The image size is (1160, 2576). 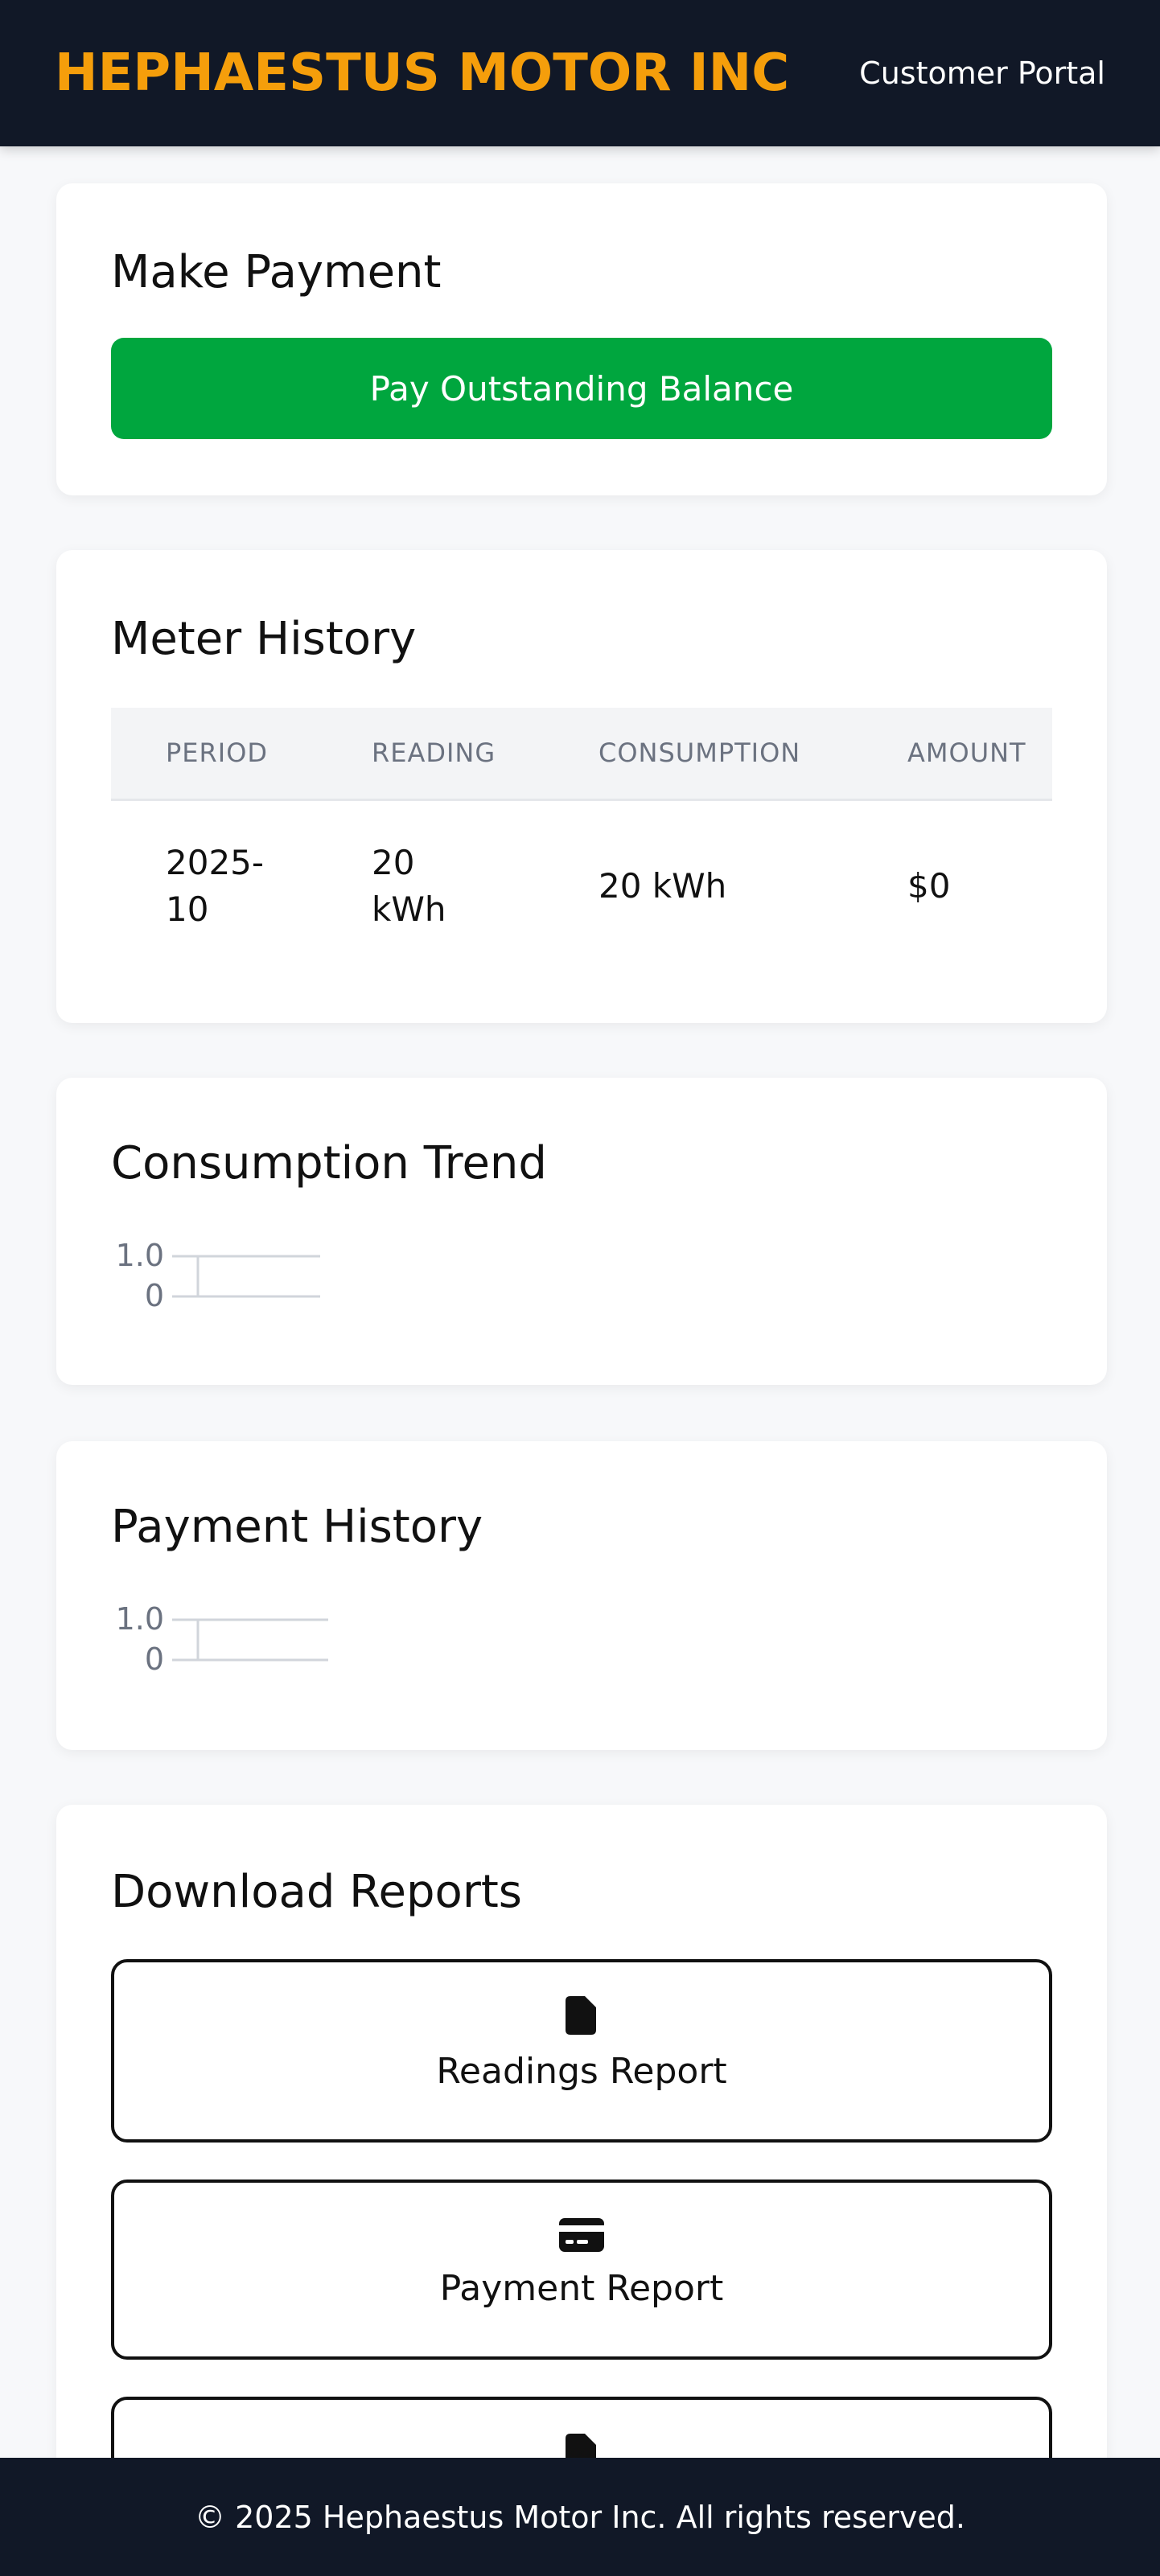 What do you see at coordinates (581, 388) in the screenshot?
I see `pay-outstanding-balance-button: Pay Outstanding Balance` at bounding box center [581, 388].